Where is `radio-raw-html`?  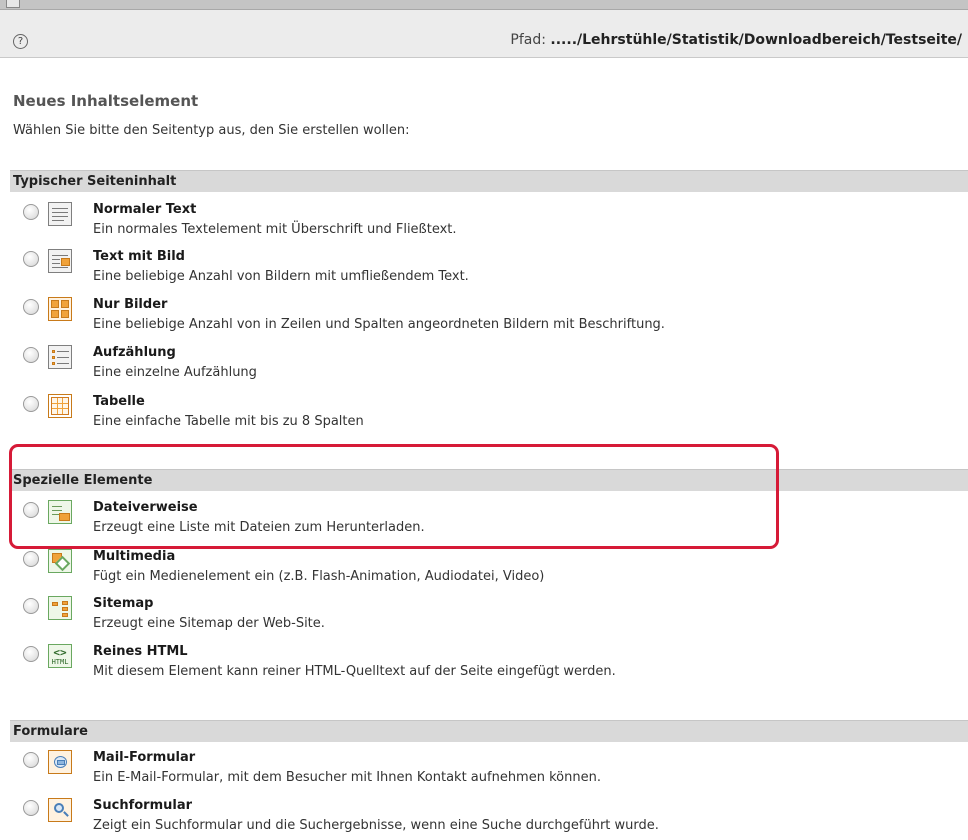 radio-raw-html is located at coordinates (31, 654).